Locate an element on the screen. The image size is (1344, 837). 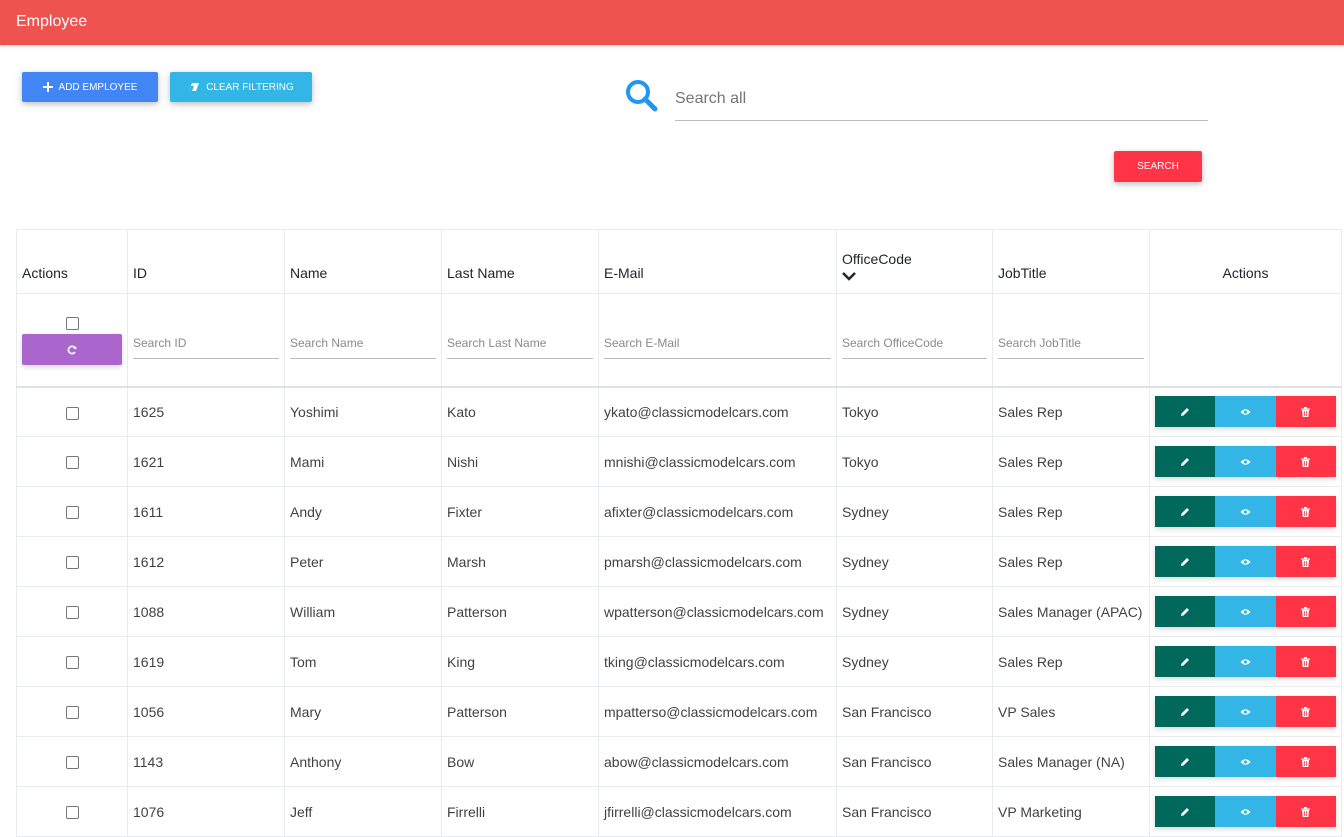
search-button-label: SEARCH is located at coordinates (1158, 166).